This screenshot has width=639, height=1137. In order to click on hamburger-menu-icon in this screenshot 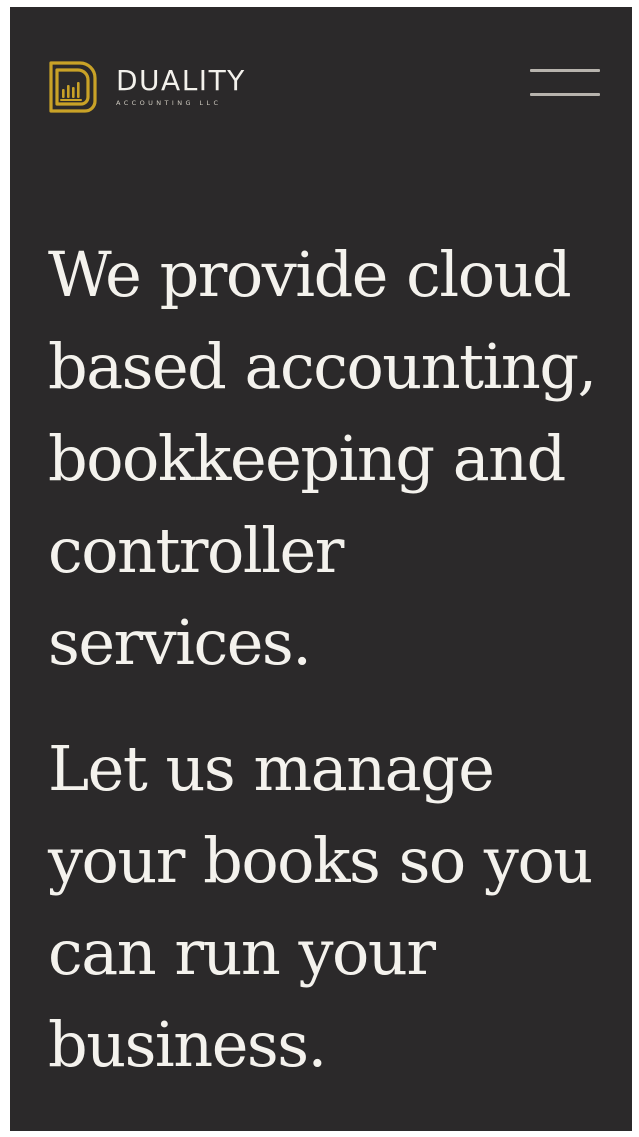, I will do `click(565, 85)`.